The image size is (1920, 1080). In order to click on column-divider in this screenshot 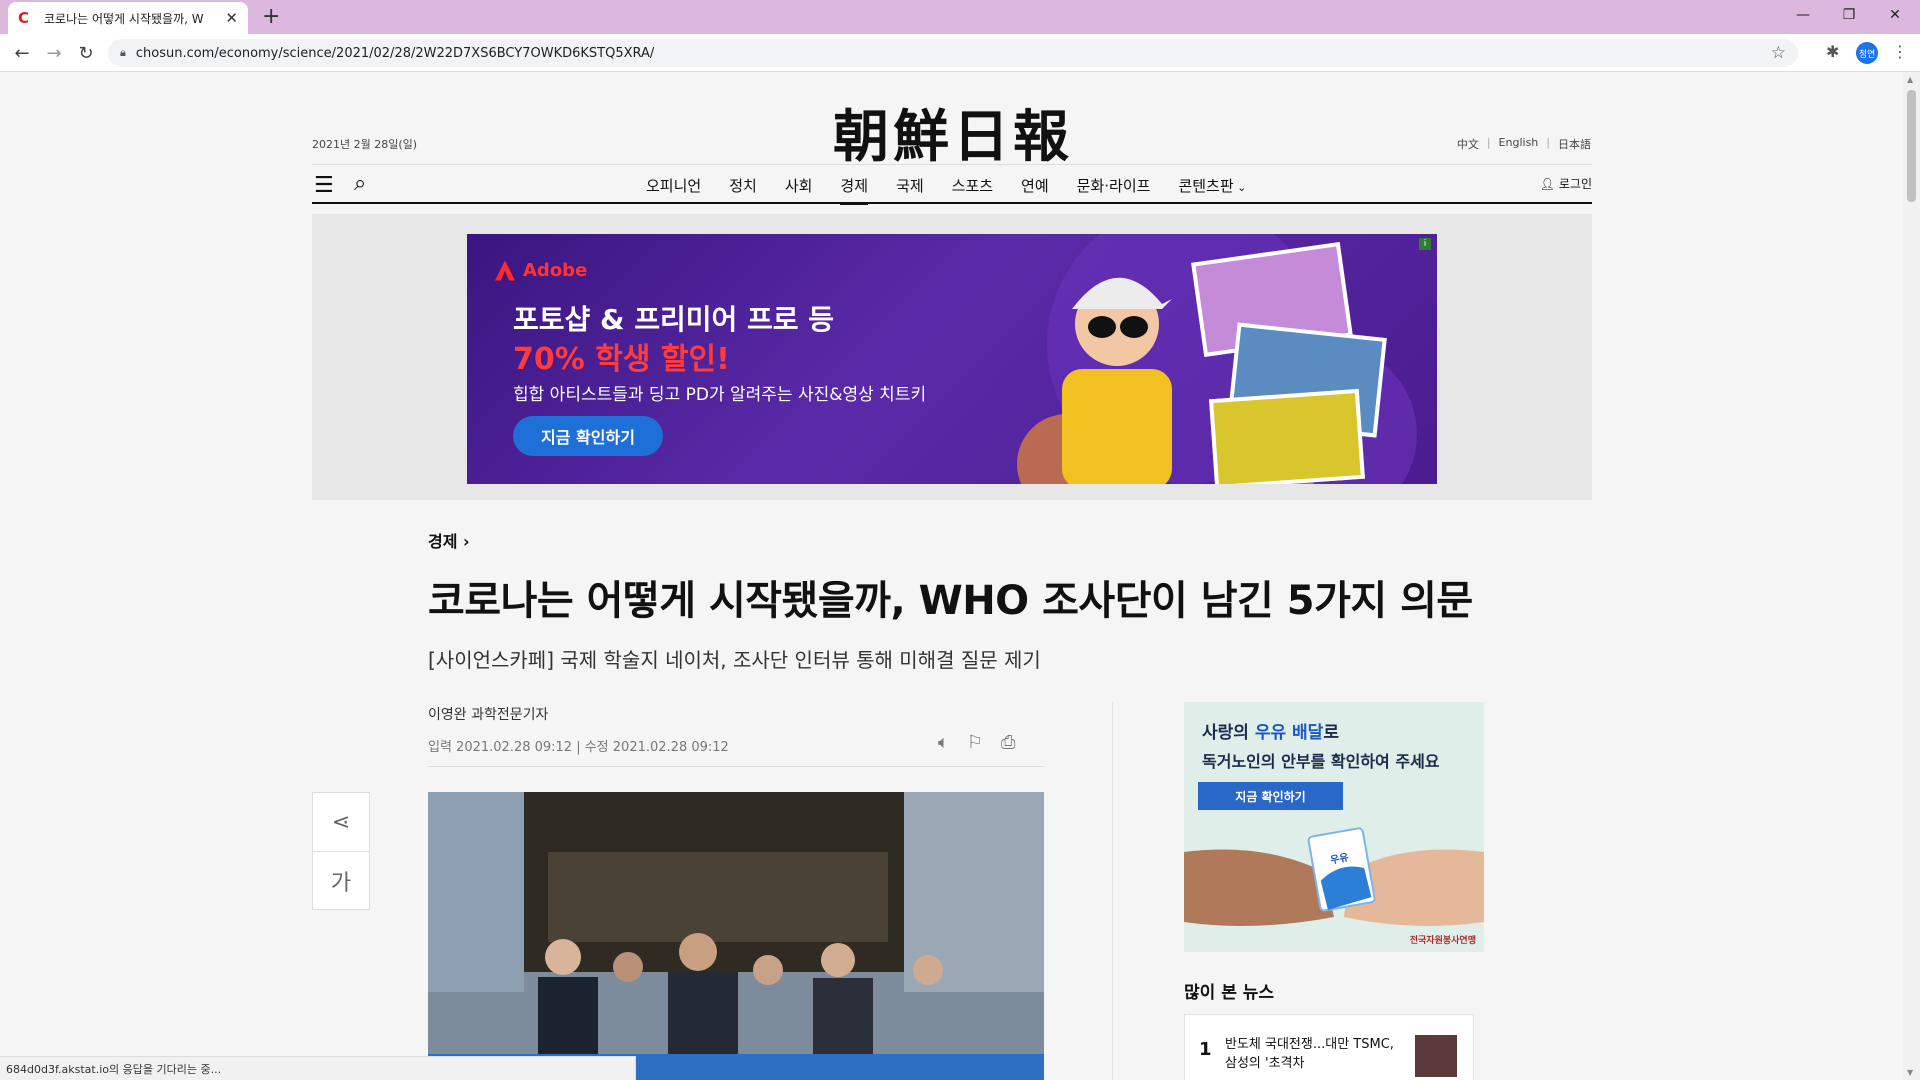, I will do `click(1112, 891)`.